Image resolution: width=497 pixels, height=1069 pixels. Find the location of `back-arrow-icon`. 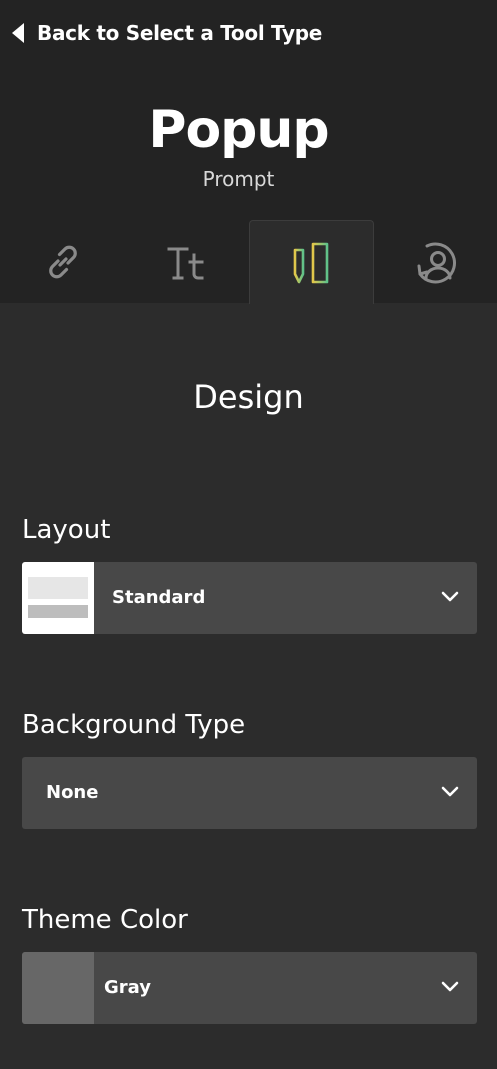

back-arrow-icon is located at coordinates (18, 33).